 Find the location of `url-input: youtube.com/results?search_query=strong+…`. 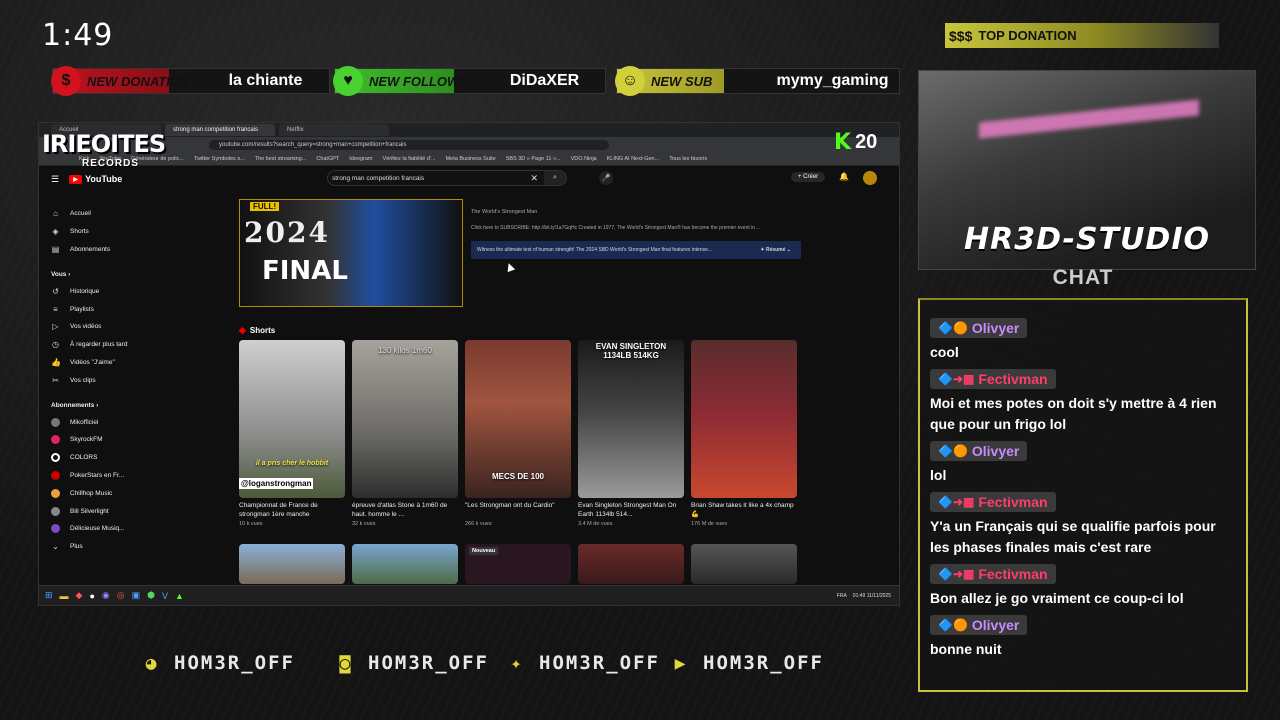

url-input: youtube.com/results?search_query=strong+… is located at coordinates (409, 145).